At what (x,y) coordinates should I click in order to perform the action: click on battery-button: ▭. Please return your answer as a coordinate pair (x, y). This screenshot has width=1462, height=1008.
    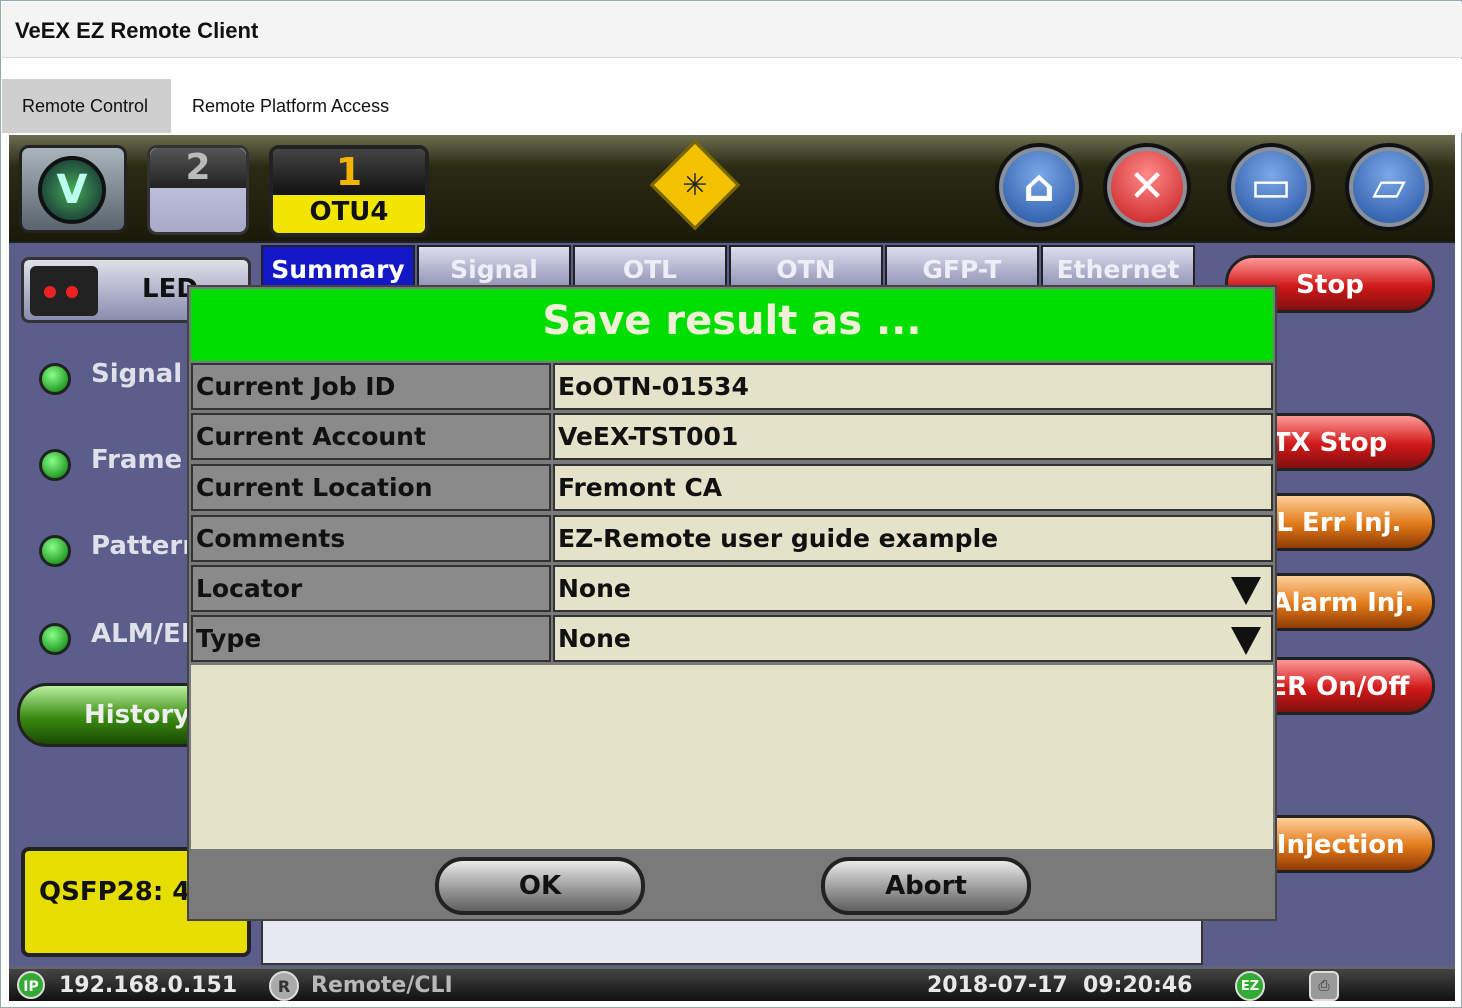
    Looking at the image, I should click on (1271, 187).